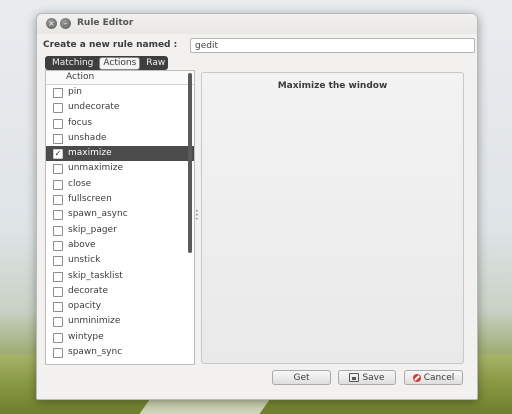  What do you see at coordinates (120, 306) in the screenshot?
I see `list-item: opacity` at bounding box center [120, 306].